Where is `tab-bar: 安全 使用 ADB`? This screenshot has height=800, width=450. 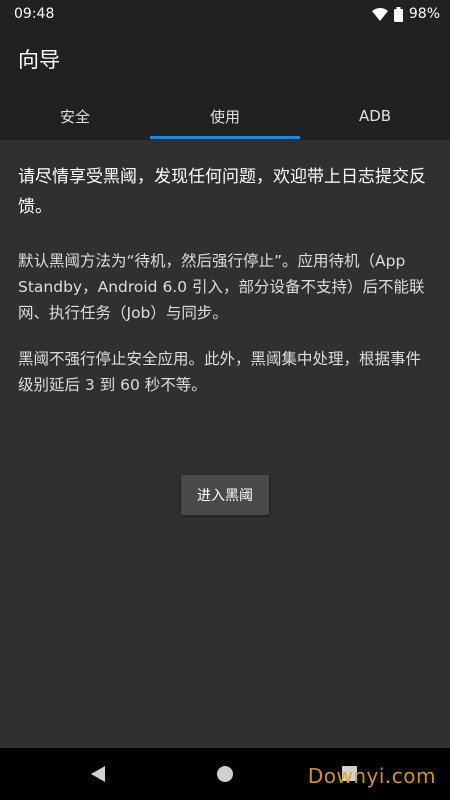 tab-bar: 安全 使用 ADB is located at coordinates (225, 116).